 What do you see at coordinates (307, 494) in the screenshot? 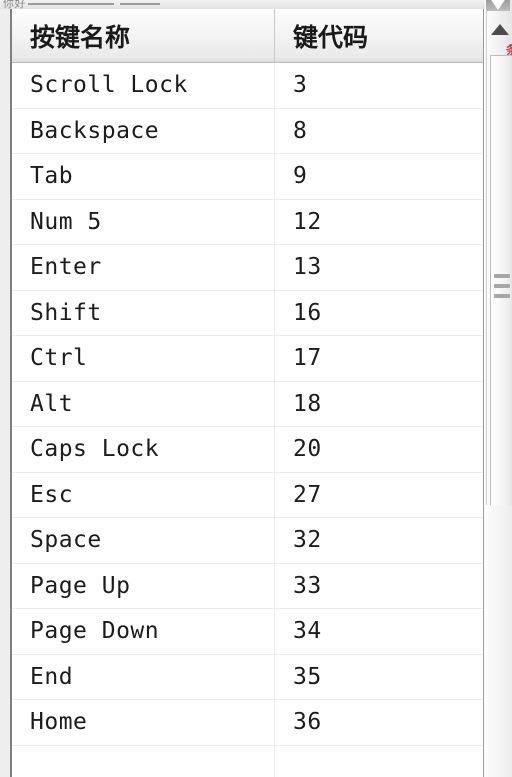
I see `cell-key-code: 27` at bounding box center [307, 494].